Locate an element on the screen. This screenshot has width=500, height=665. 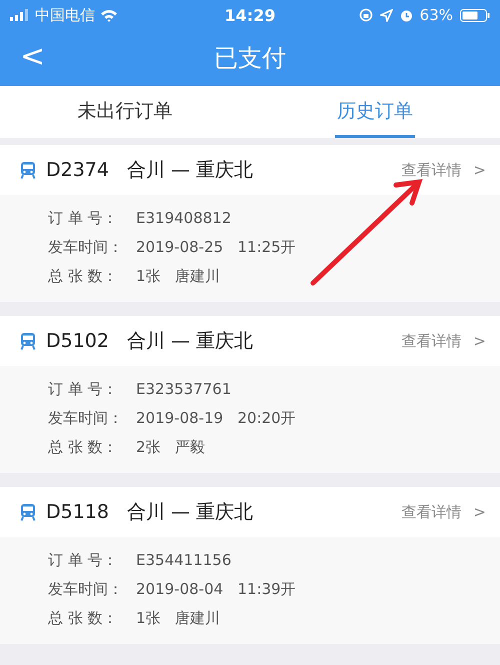
wifi-icon is located at coordinates (109, 15).